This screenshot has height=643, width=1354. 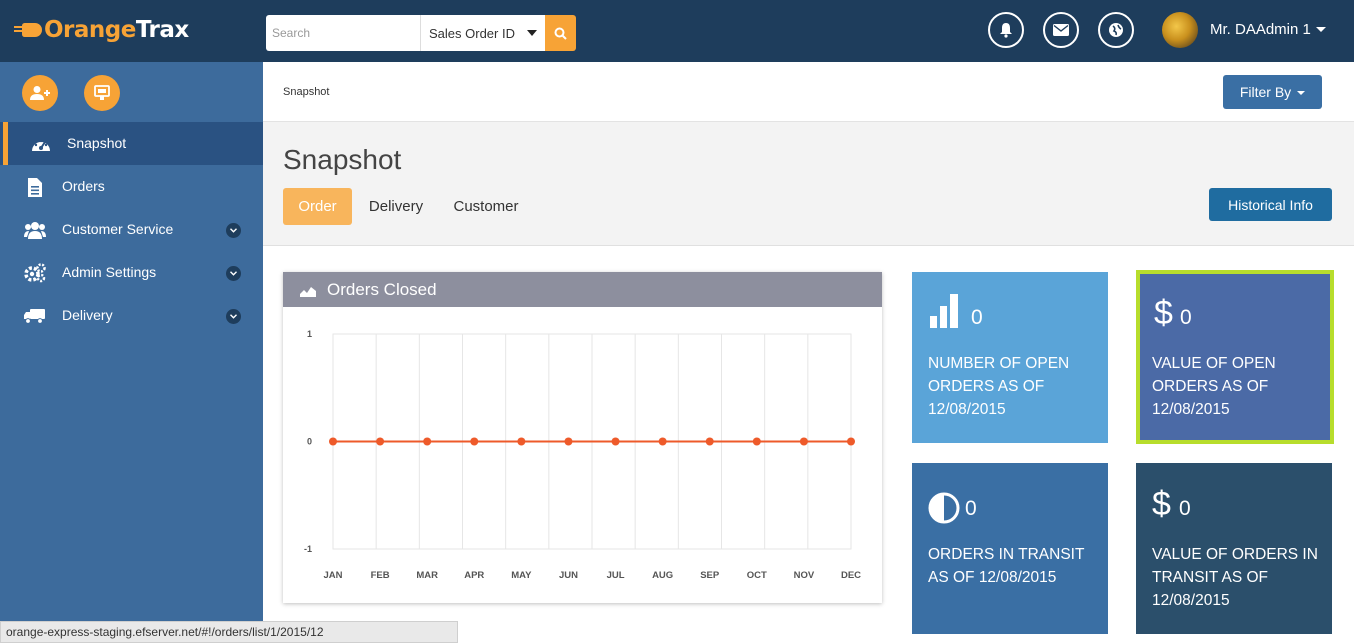 I want to click on notifications-button, so click(x=1006, y=30).